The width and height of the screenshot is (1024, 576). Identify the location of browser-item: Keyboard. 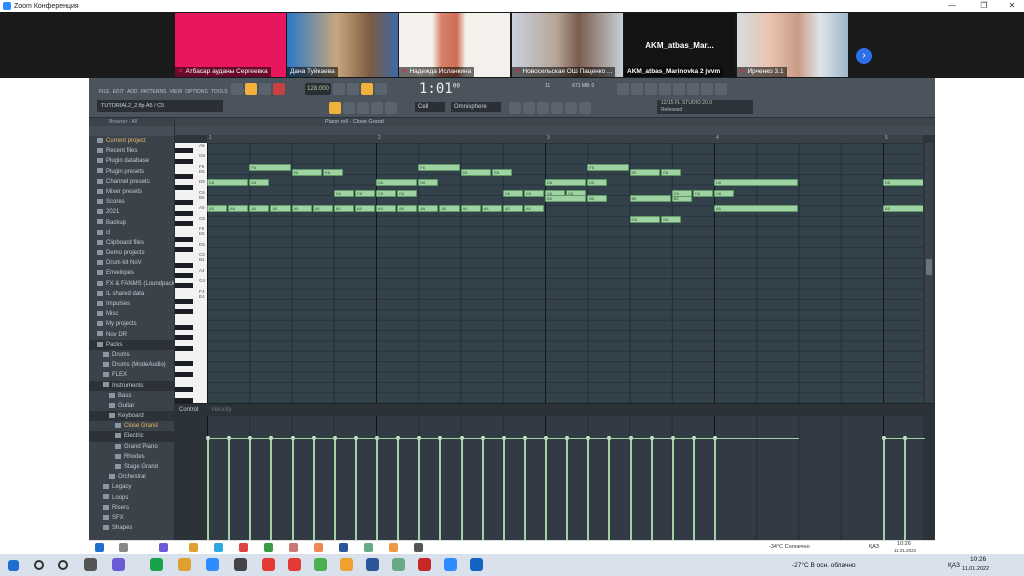
(131, 416).